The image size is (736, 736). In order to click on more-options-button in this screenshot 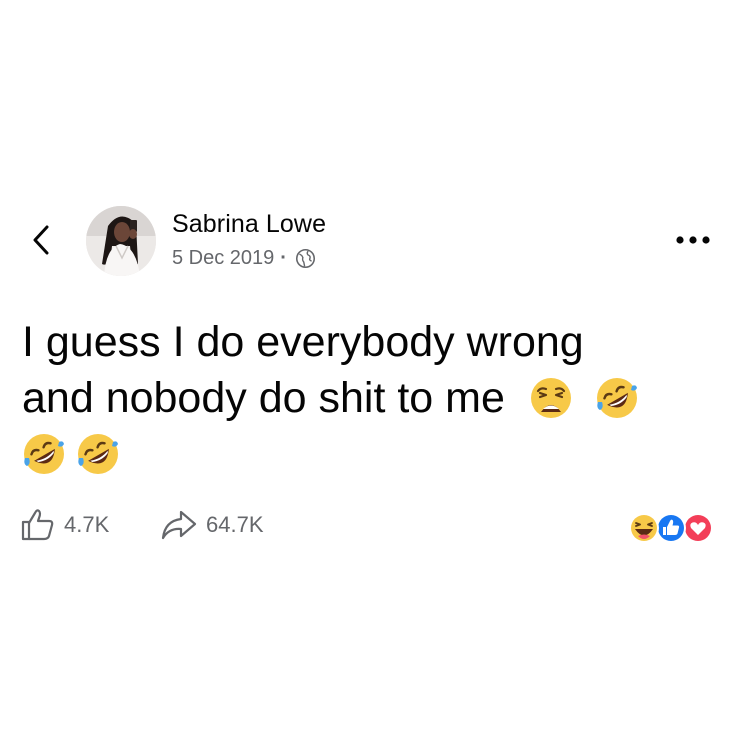, I will do `click(693, 240)`.